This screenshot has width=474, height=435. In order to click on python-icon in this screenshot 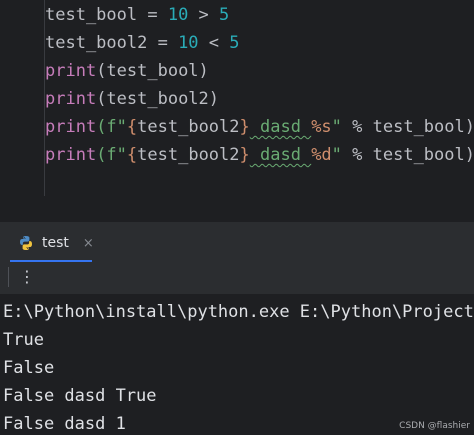, I will do `click(26, 243)`.